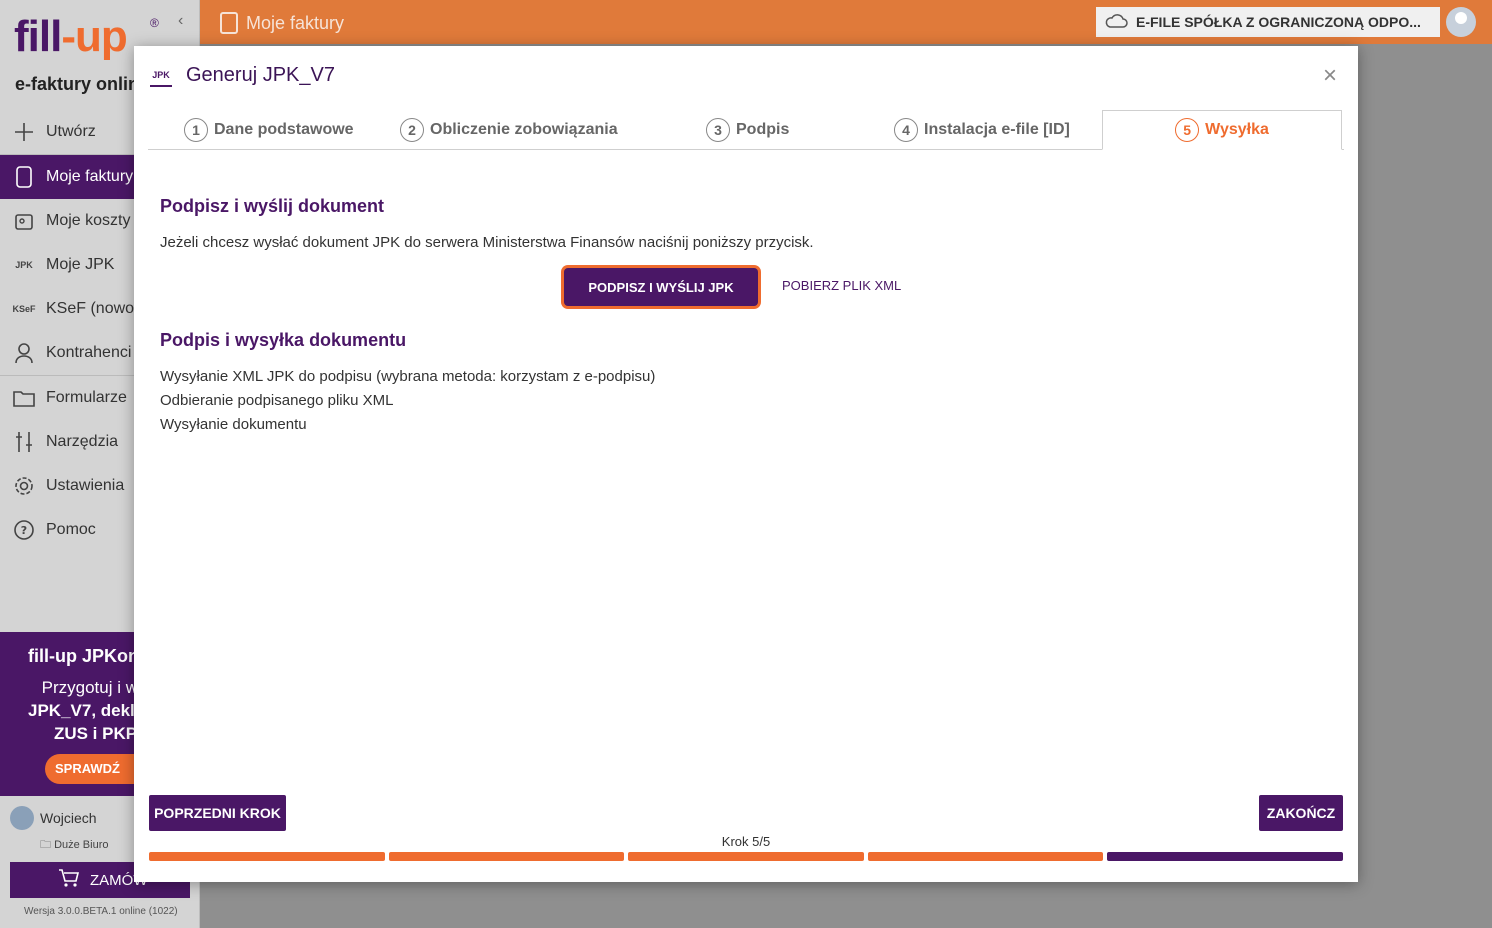 This screenshot has height=928, width=1492. I want to click on status-line: Wysyłanie dokumentu, so click(233, 424).